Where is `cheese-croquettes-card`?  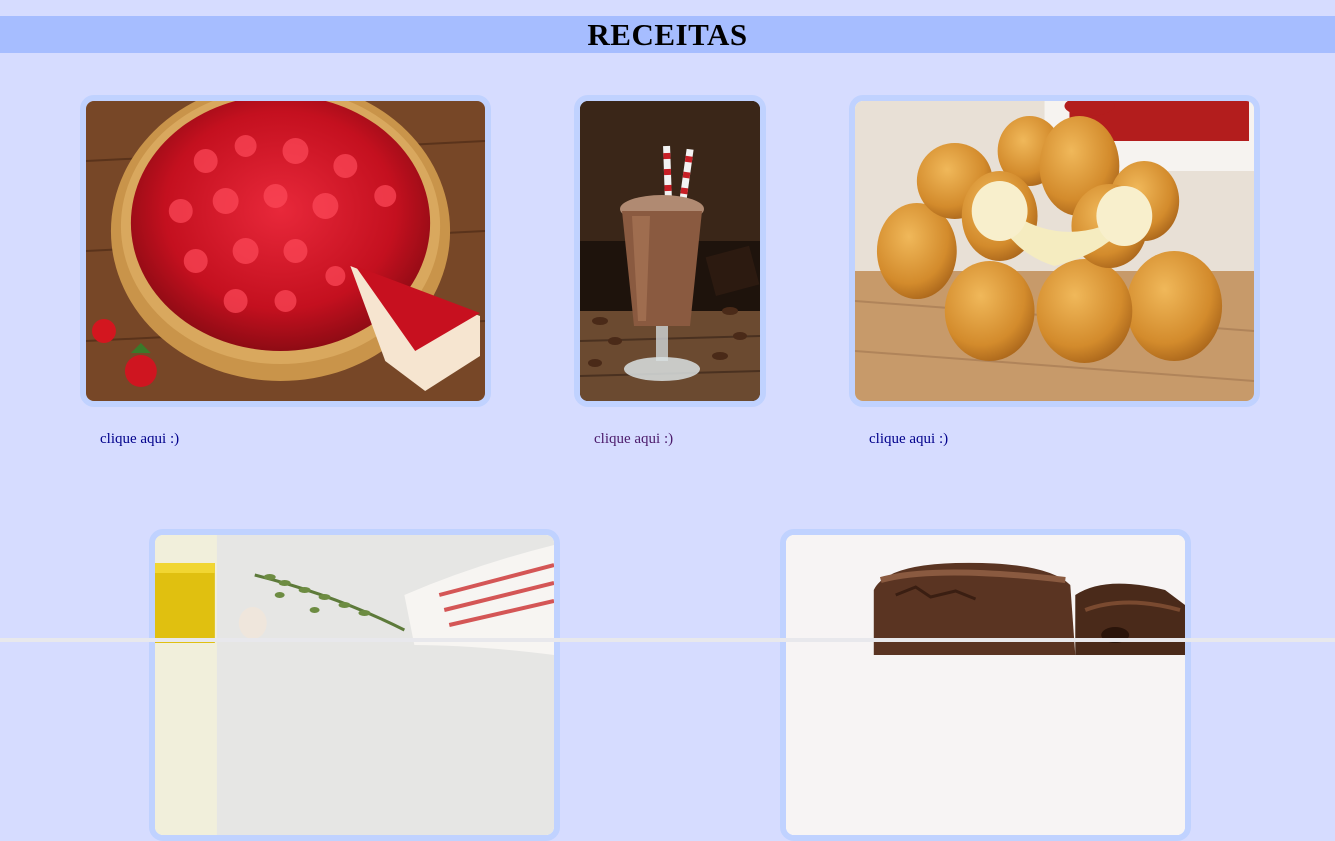 cheese-croquettes-card is located at coordinates (1054, 251).